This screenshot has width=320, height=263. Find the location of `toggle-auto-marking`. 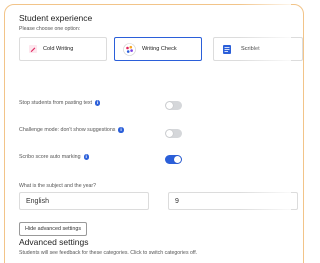

toggle-auto-marking is located at coordinates (173, 159).